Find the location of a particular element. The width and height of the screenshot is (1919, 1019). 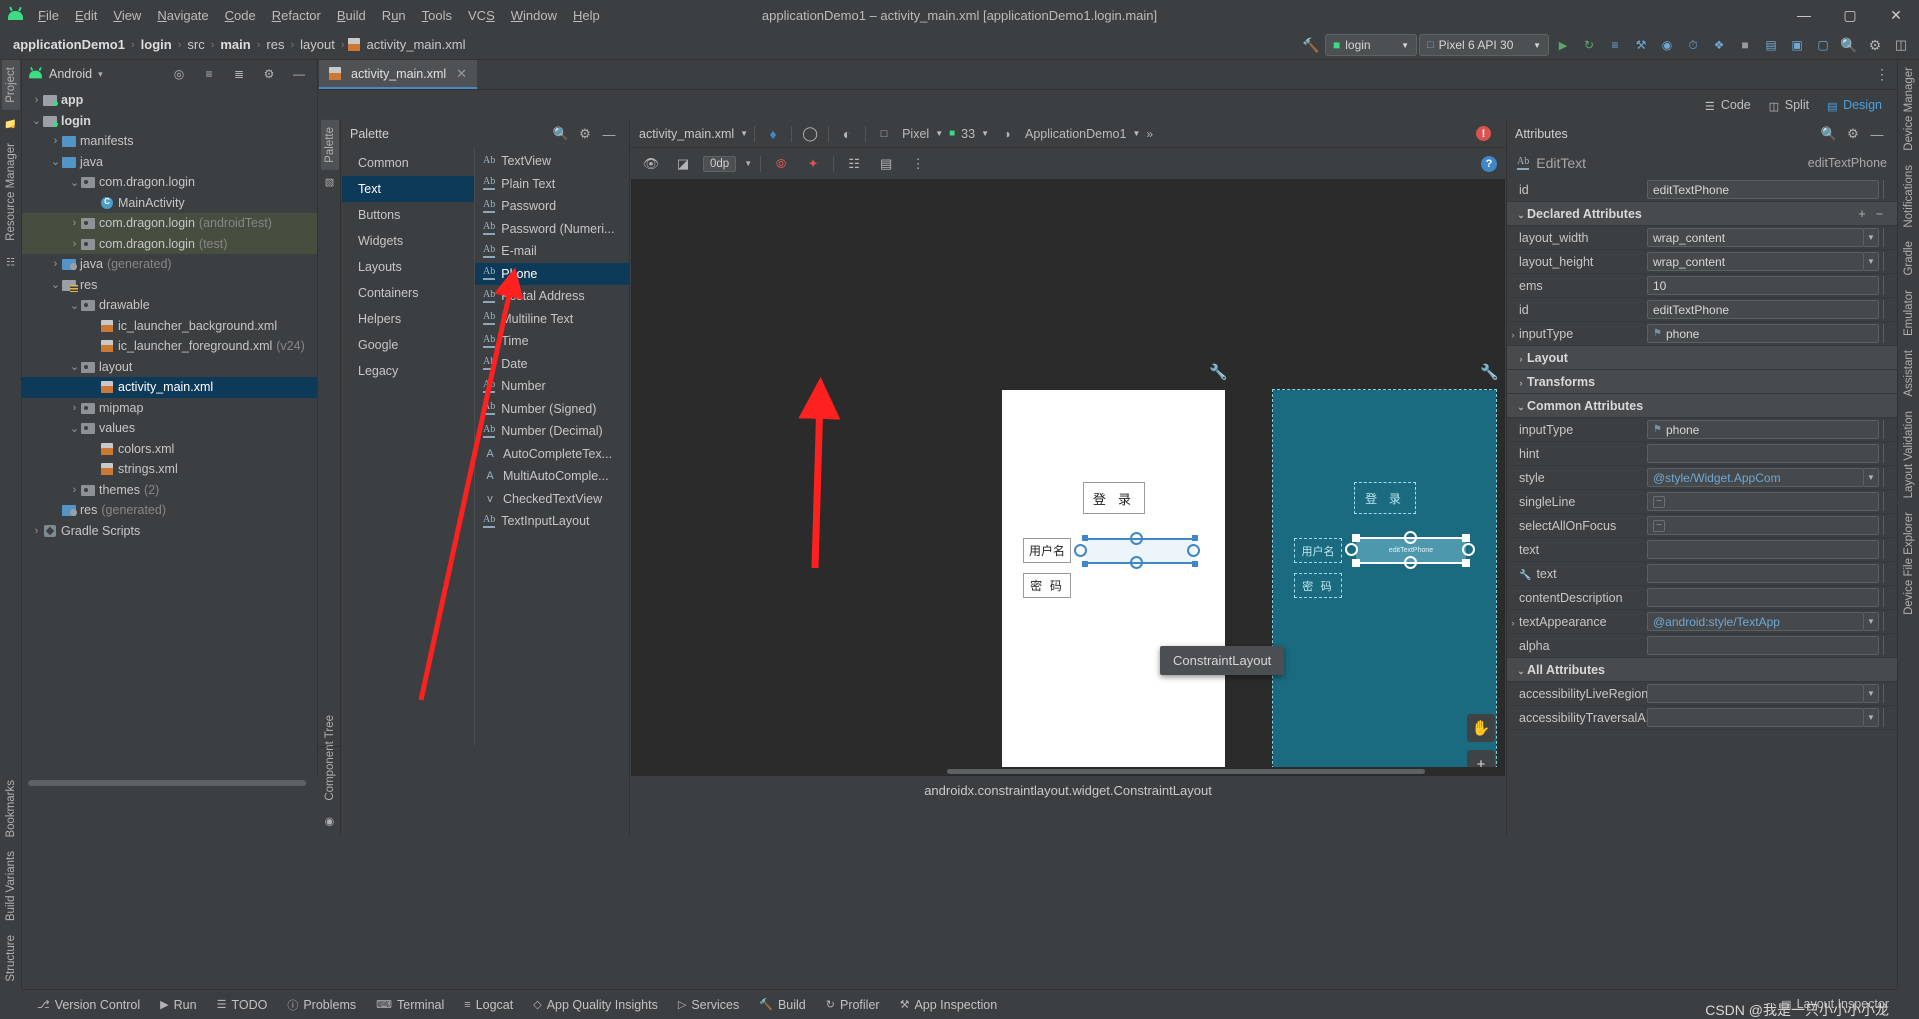

error-badge: ! is located at coordinates (1483, 133).